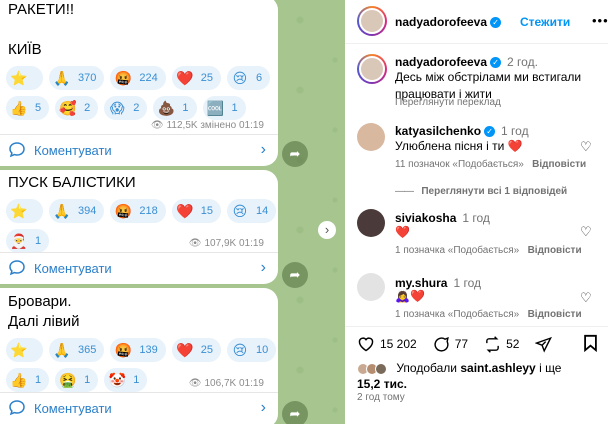 The height and width of the screenshot is (424, 608). Describe the element at coordinates (459, 164) in the screenshot. I see `comment-likes: 11 позначок «Подобається»` at that location.